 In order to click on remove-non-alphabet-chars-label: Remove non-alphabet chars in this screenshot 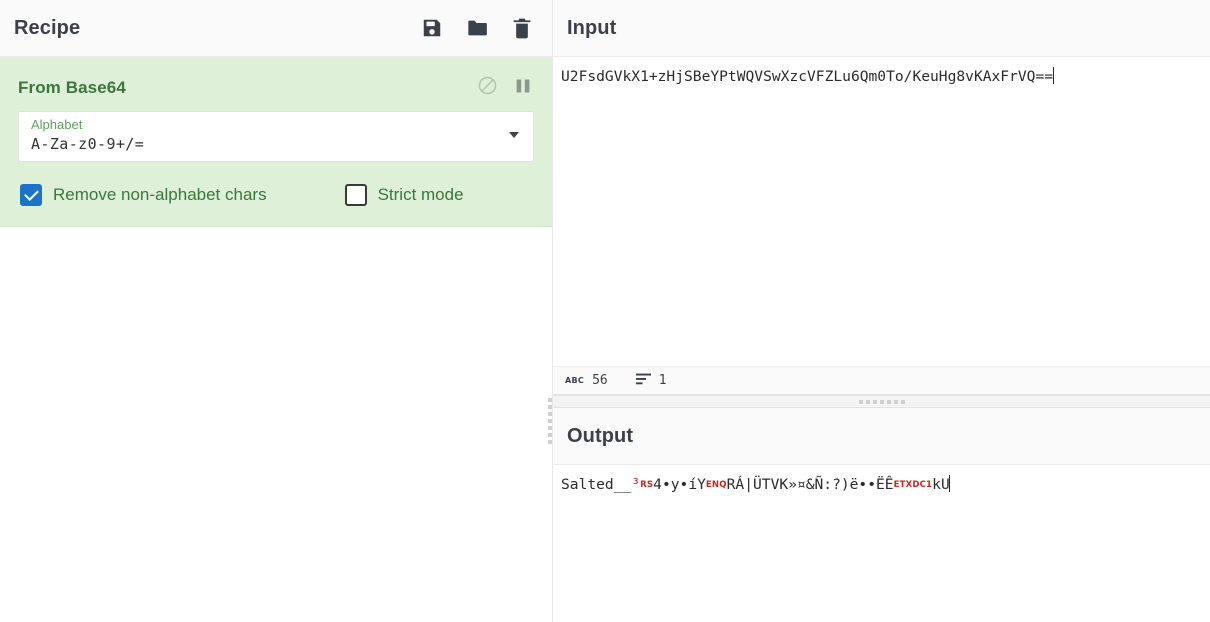, I will do `click(160, 194)`.